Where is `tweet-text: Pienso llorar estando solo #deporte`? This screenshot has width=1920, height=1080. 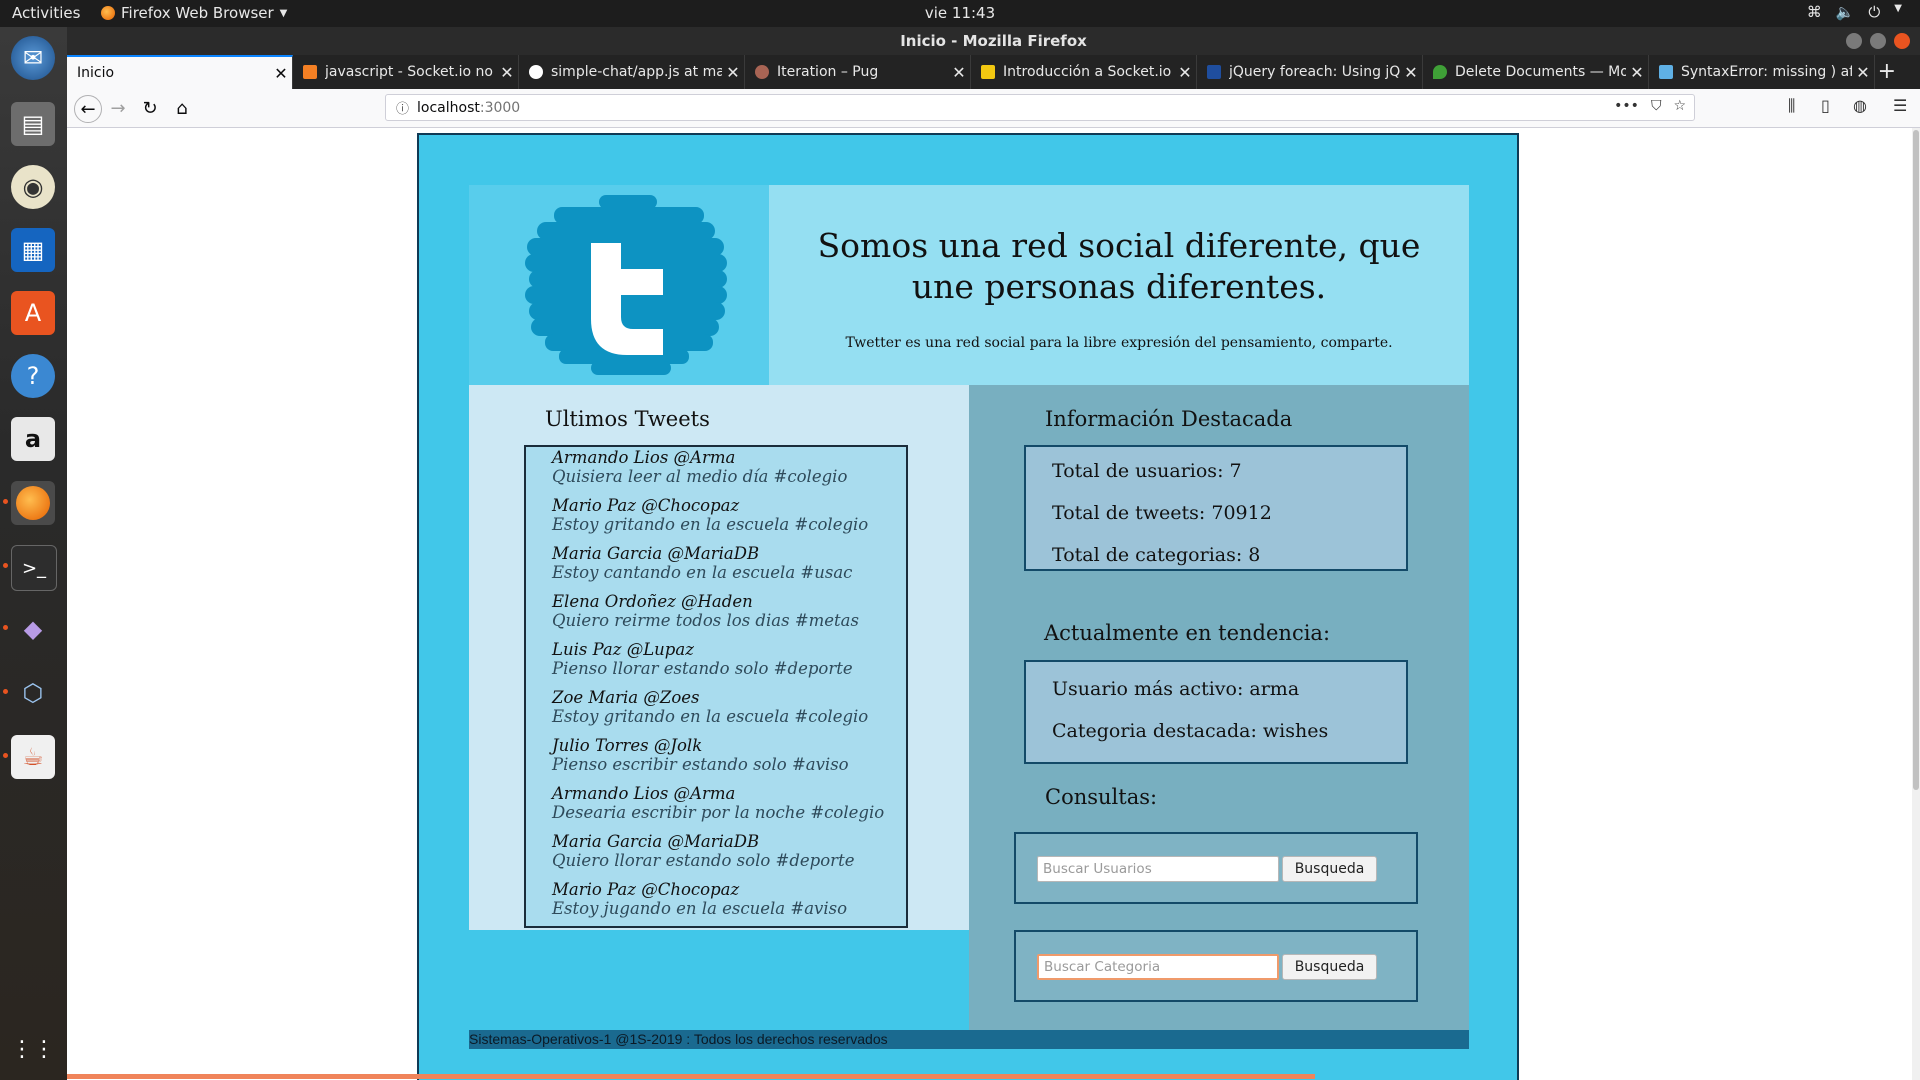
tweet-text: Pienso llorar estando solo #deporte is located at coordinates (702, 668).